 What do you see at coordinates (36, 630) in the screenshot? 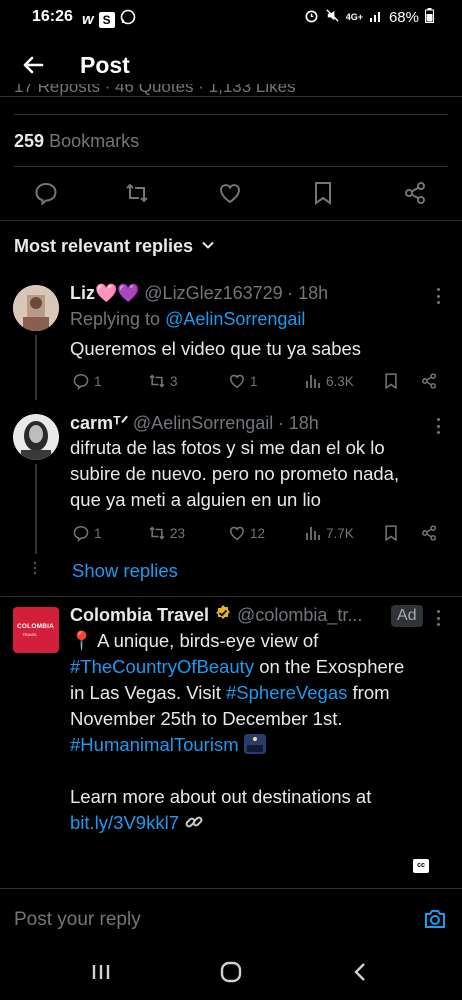
I see `ad-logo: COLOMBIA TRAVEL` at bounding box center [36, 630].